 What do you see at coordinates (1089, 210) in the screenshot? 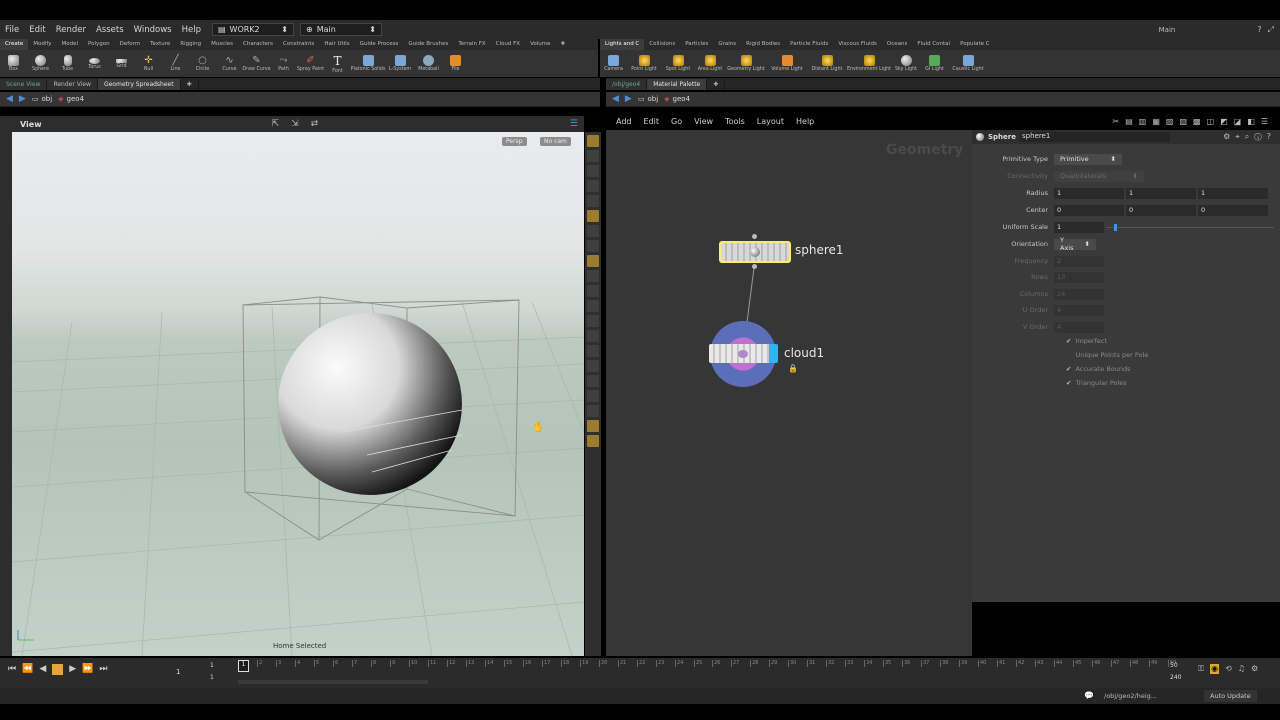
I see `center-x: 0` at bounding box center [1089, 210].